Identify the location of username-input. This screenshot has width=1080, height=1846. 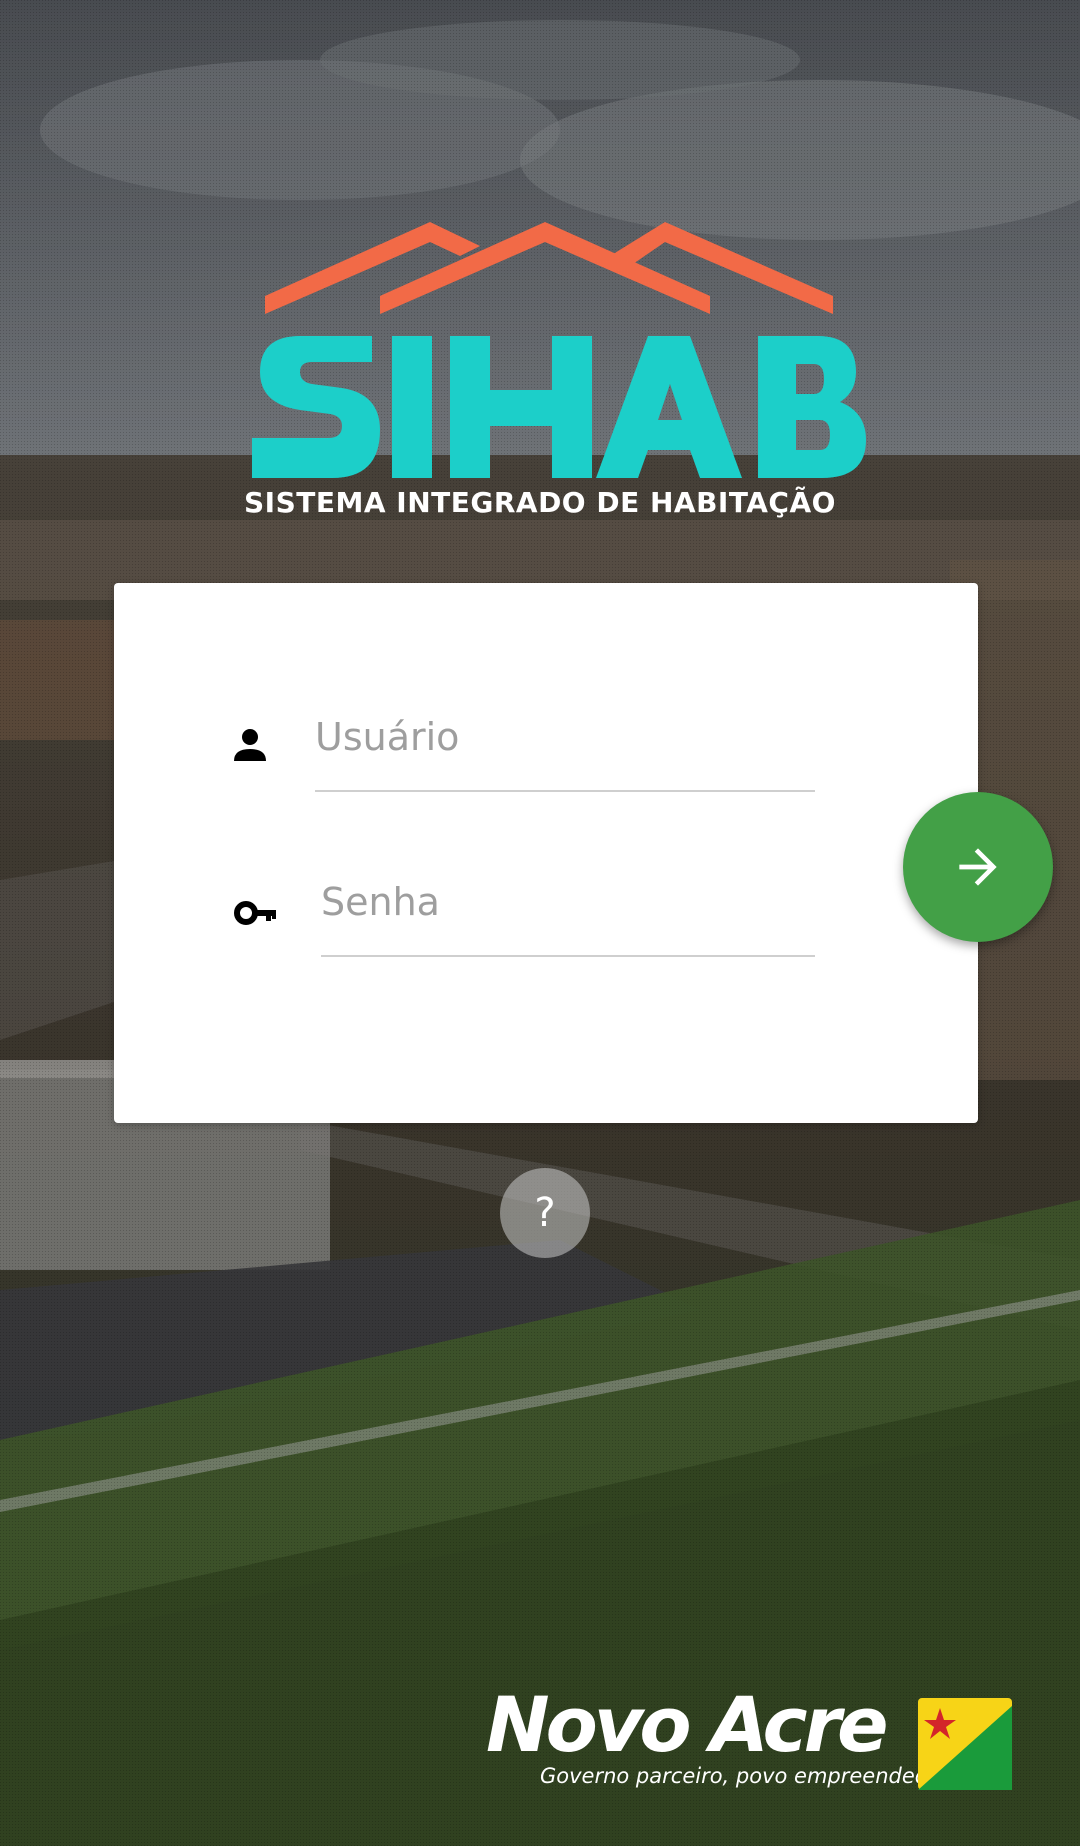
(565, 737).